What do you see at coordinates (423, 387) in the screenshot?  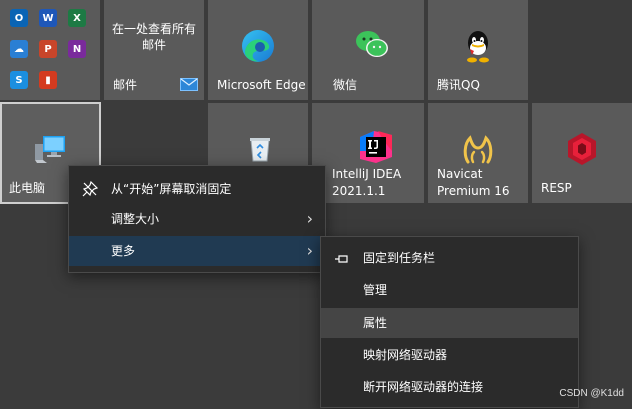 I see `menu-item-label: 断开网络驱动器的连接` at bounding box center [423, 387].